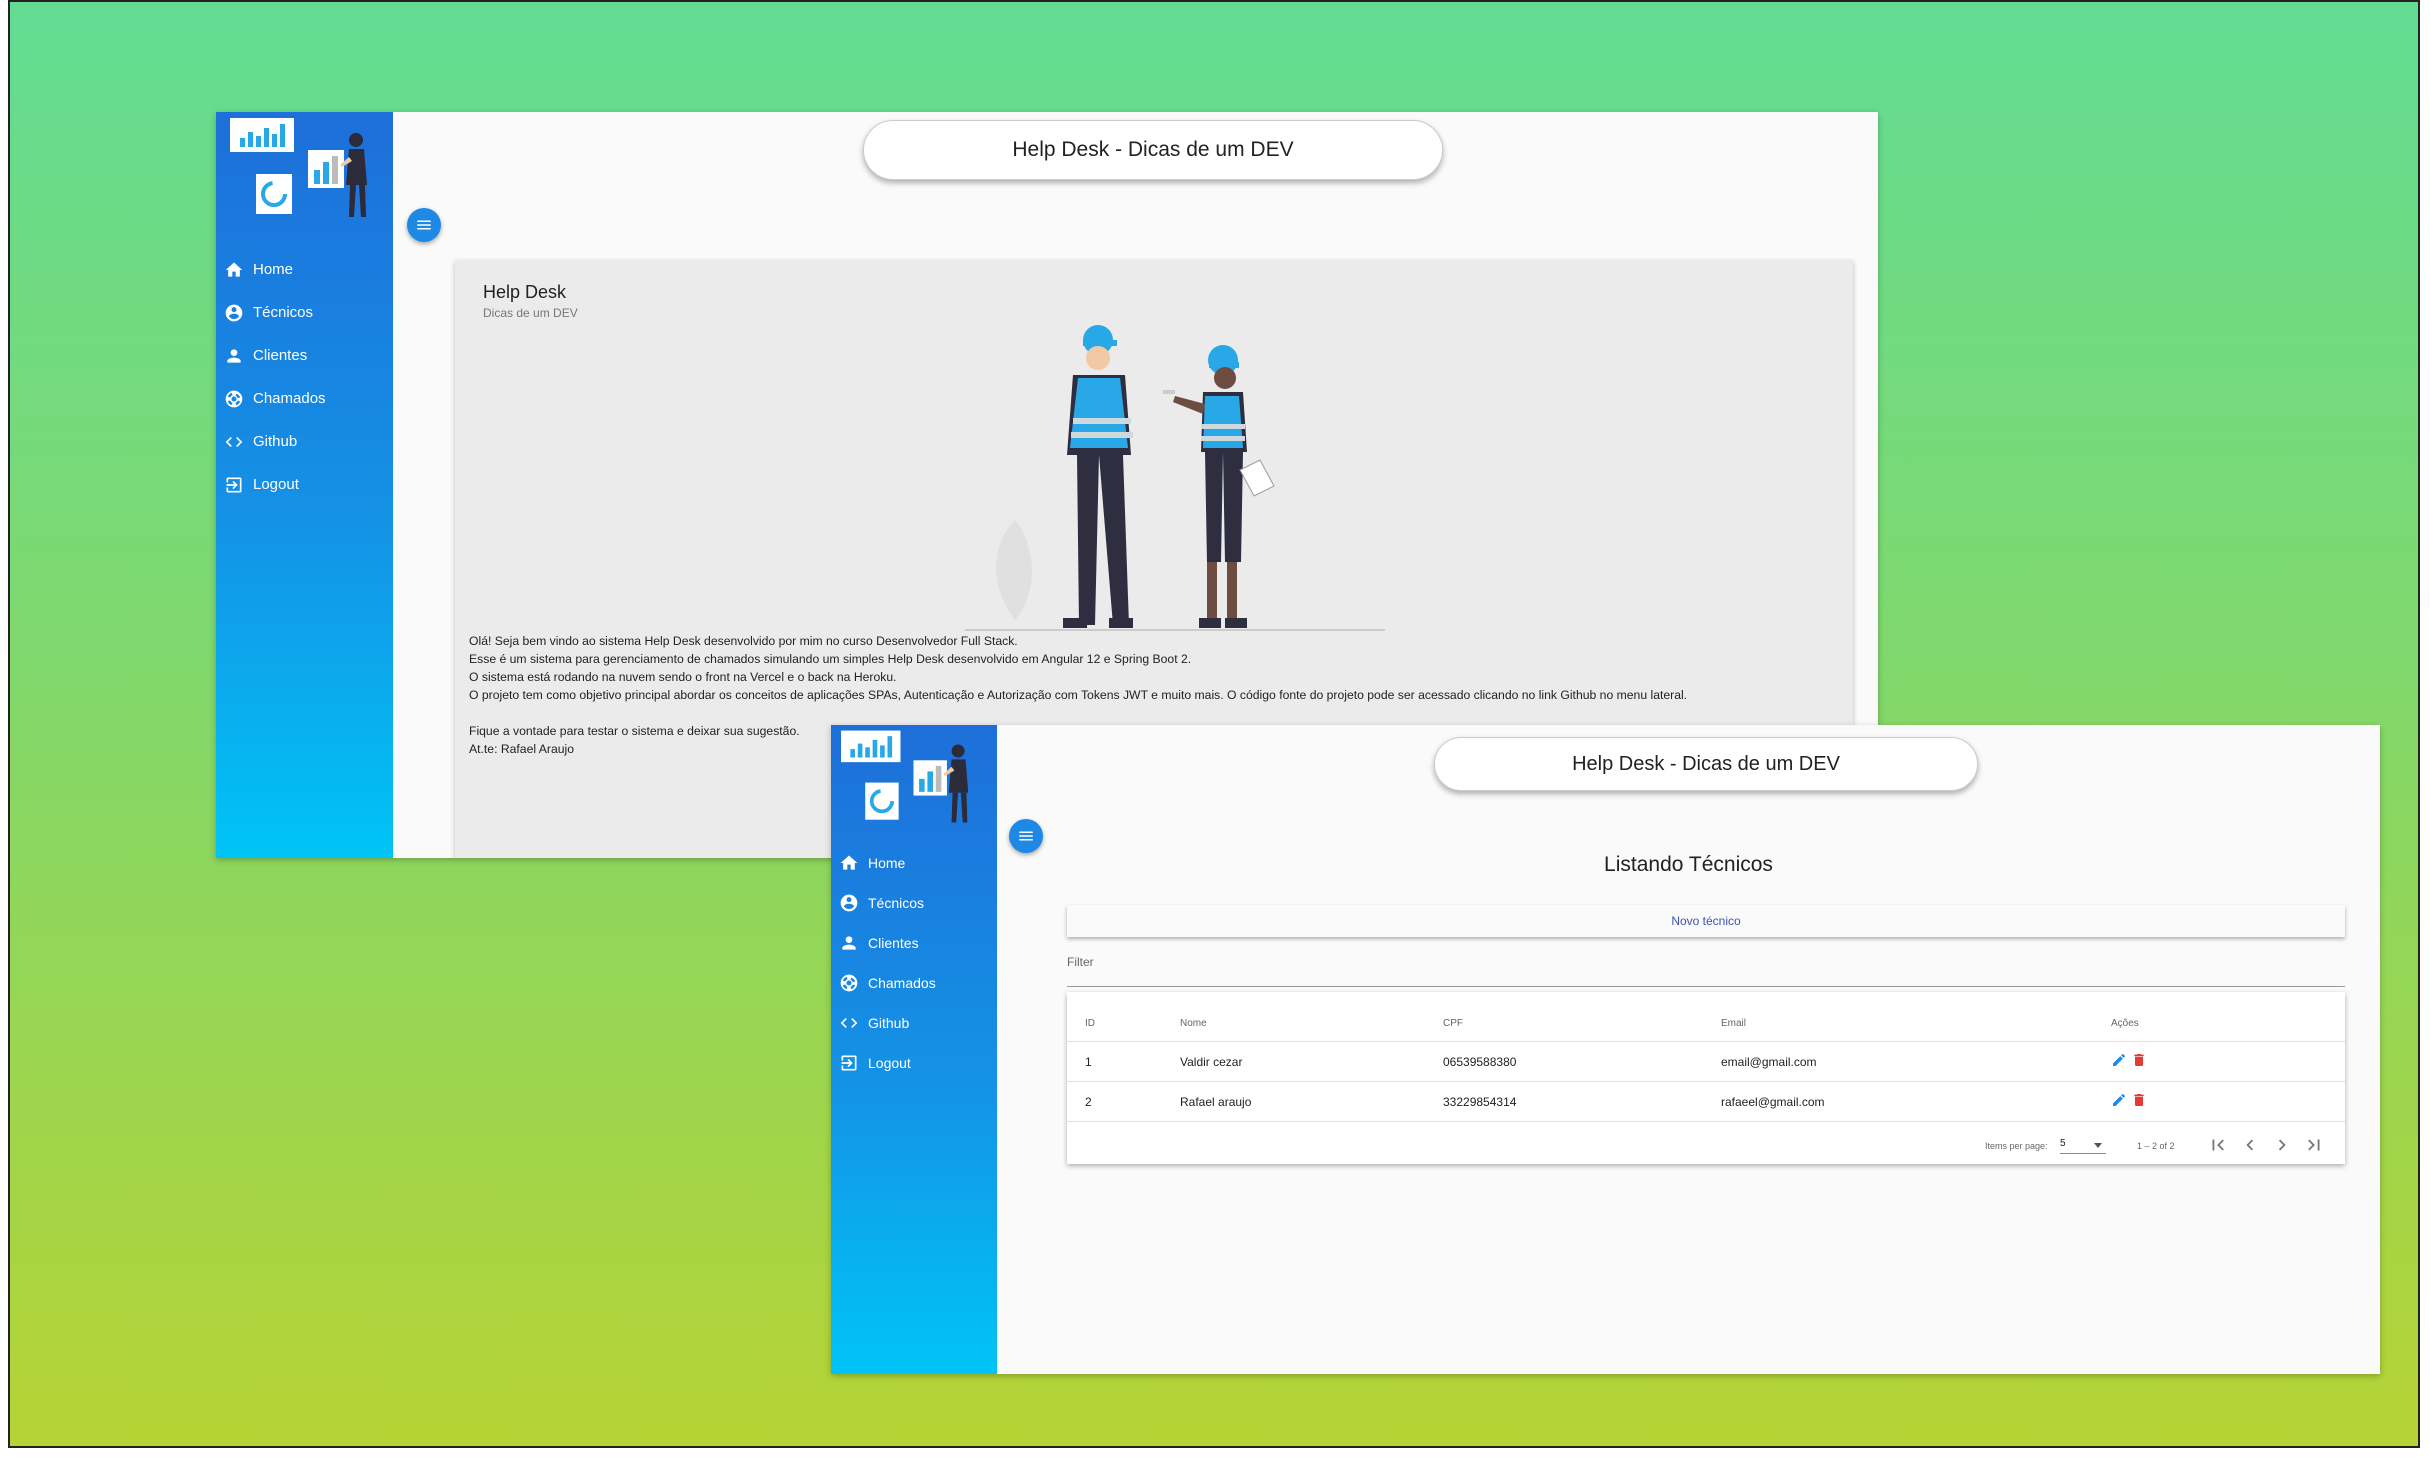 The width and height of the screenshot is (2430, 1464). I want to click on last-page-button, so click(2314, 1145).